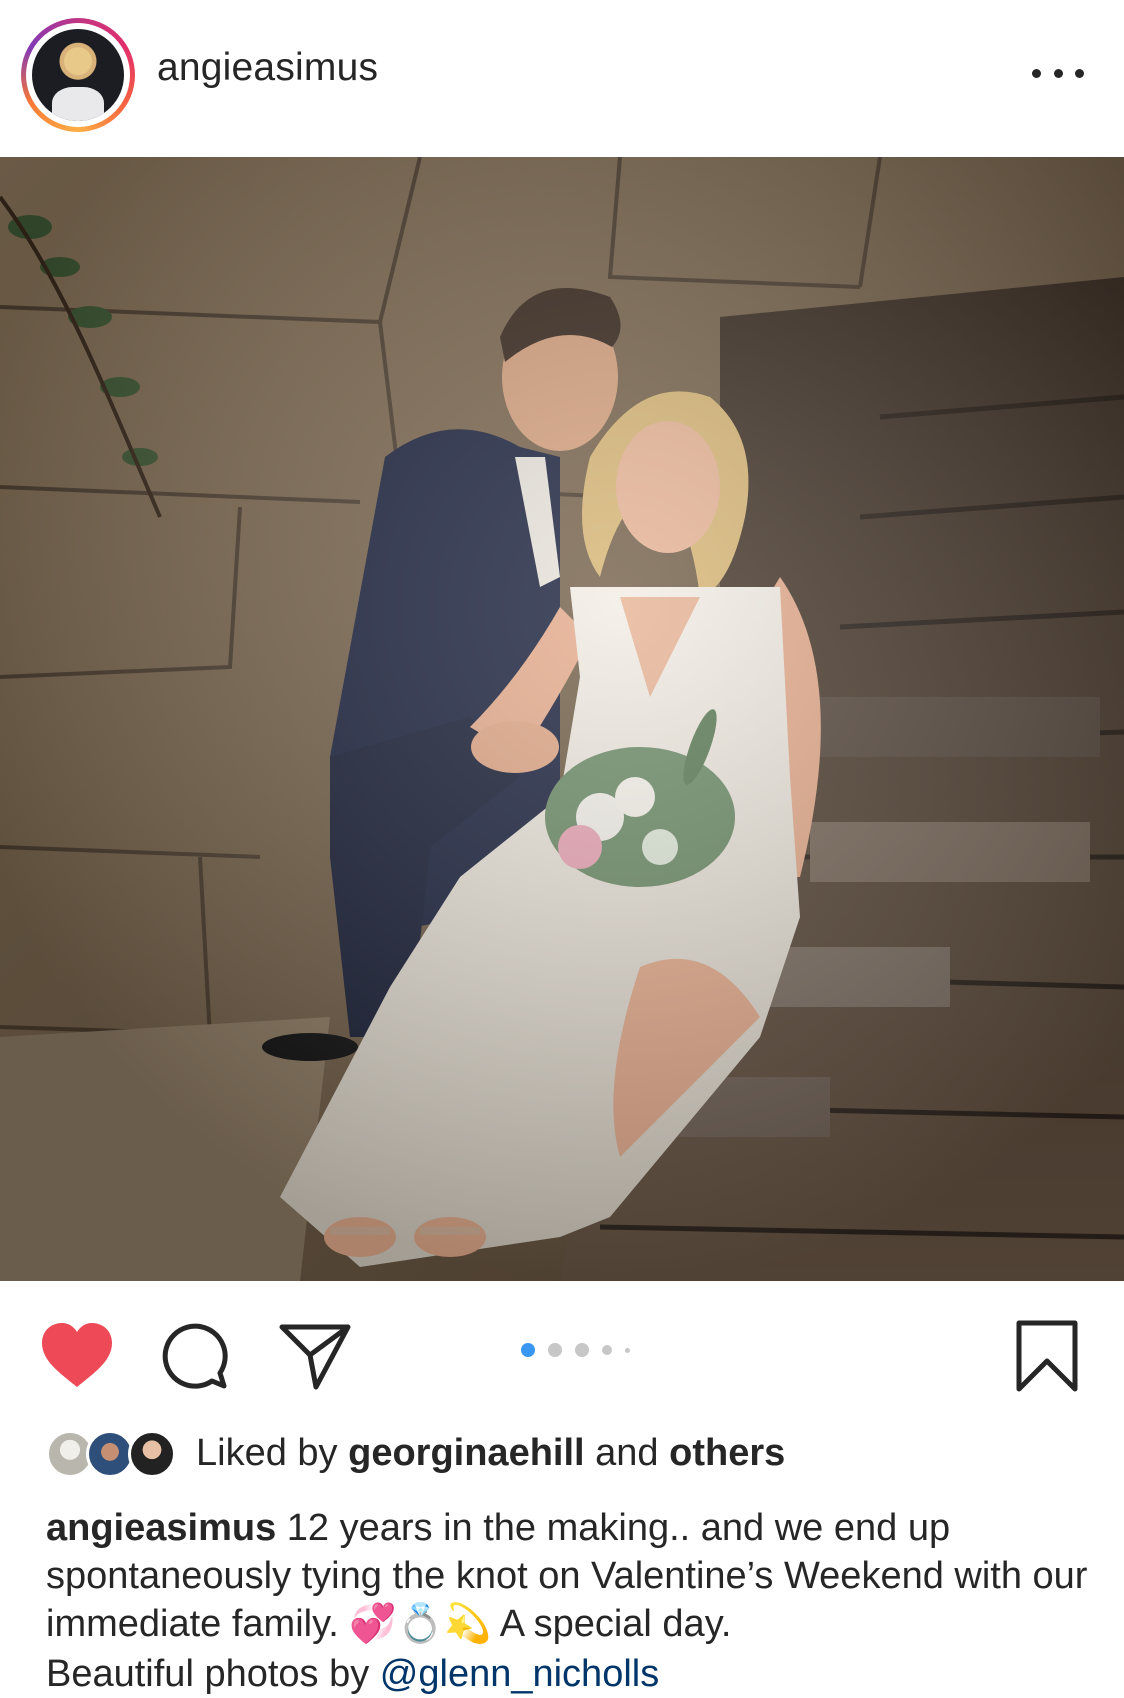 The width and height of the screenshot is (1124, 1698). I want to click on likes-row: Liked by georginaehill and others, so click(566, 1455).